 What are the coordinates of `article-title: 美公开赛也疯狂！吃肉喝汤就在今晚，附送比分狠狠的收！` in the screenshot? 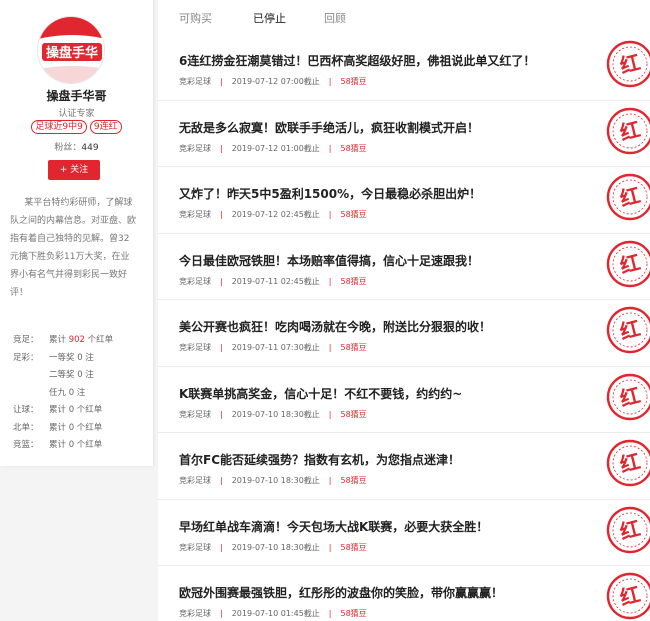 It's located at (335, 326).